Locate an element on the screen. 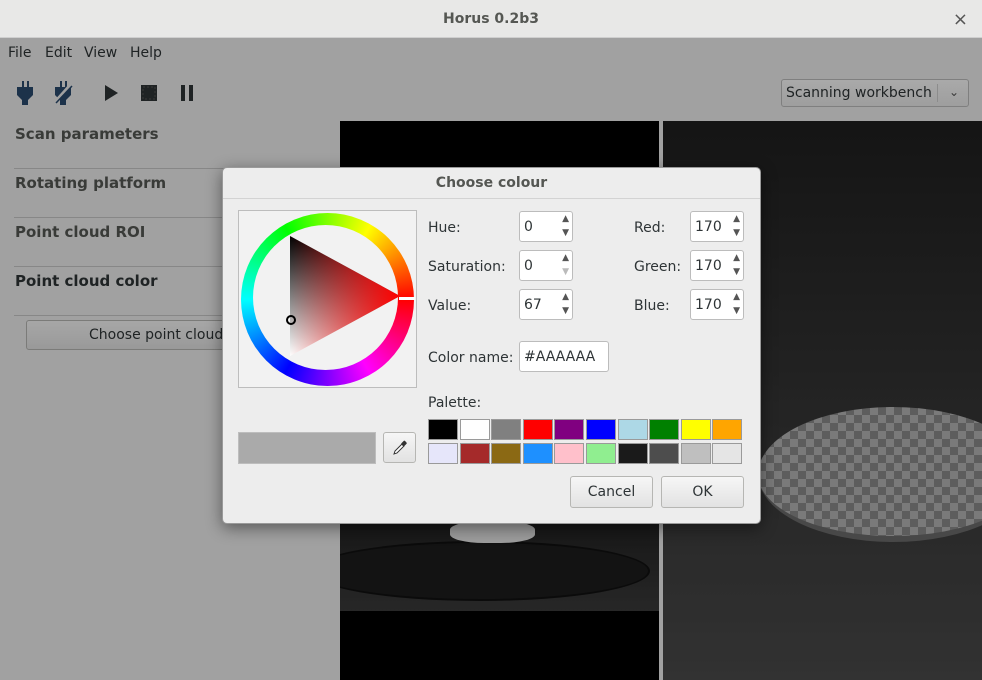 This screenshot has height=680, width=982. eyedropper-icon is located at coordinates (399, 447).